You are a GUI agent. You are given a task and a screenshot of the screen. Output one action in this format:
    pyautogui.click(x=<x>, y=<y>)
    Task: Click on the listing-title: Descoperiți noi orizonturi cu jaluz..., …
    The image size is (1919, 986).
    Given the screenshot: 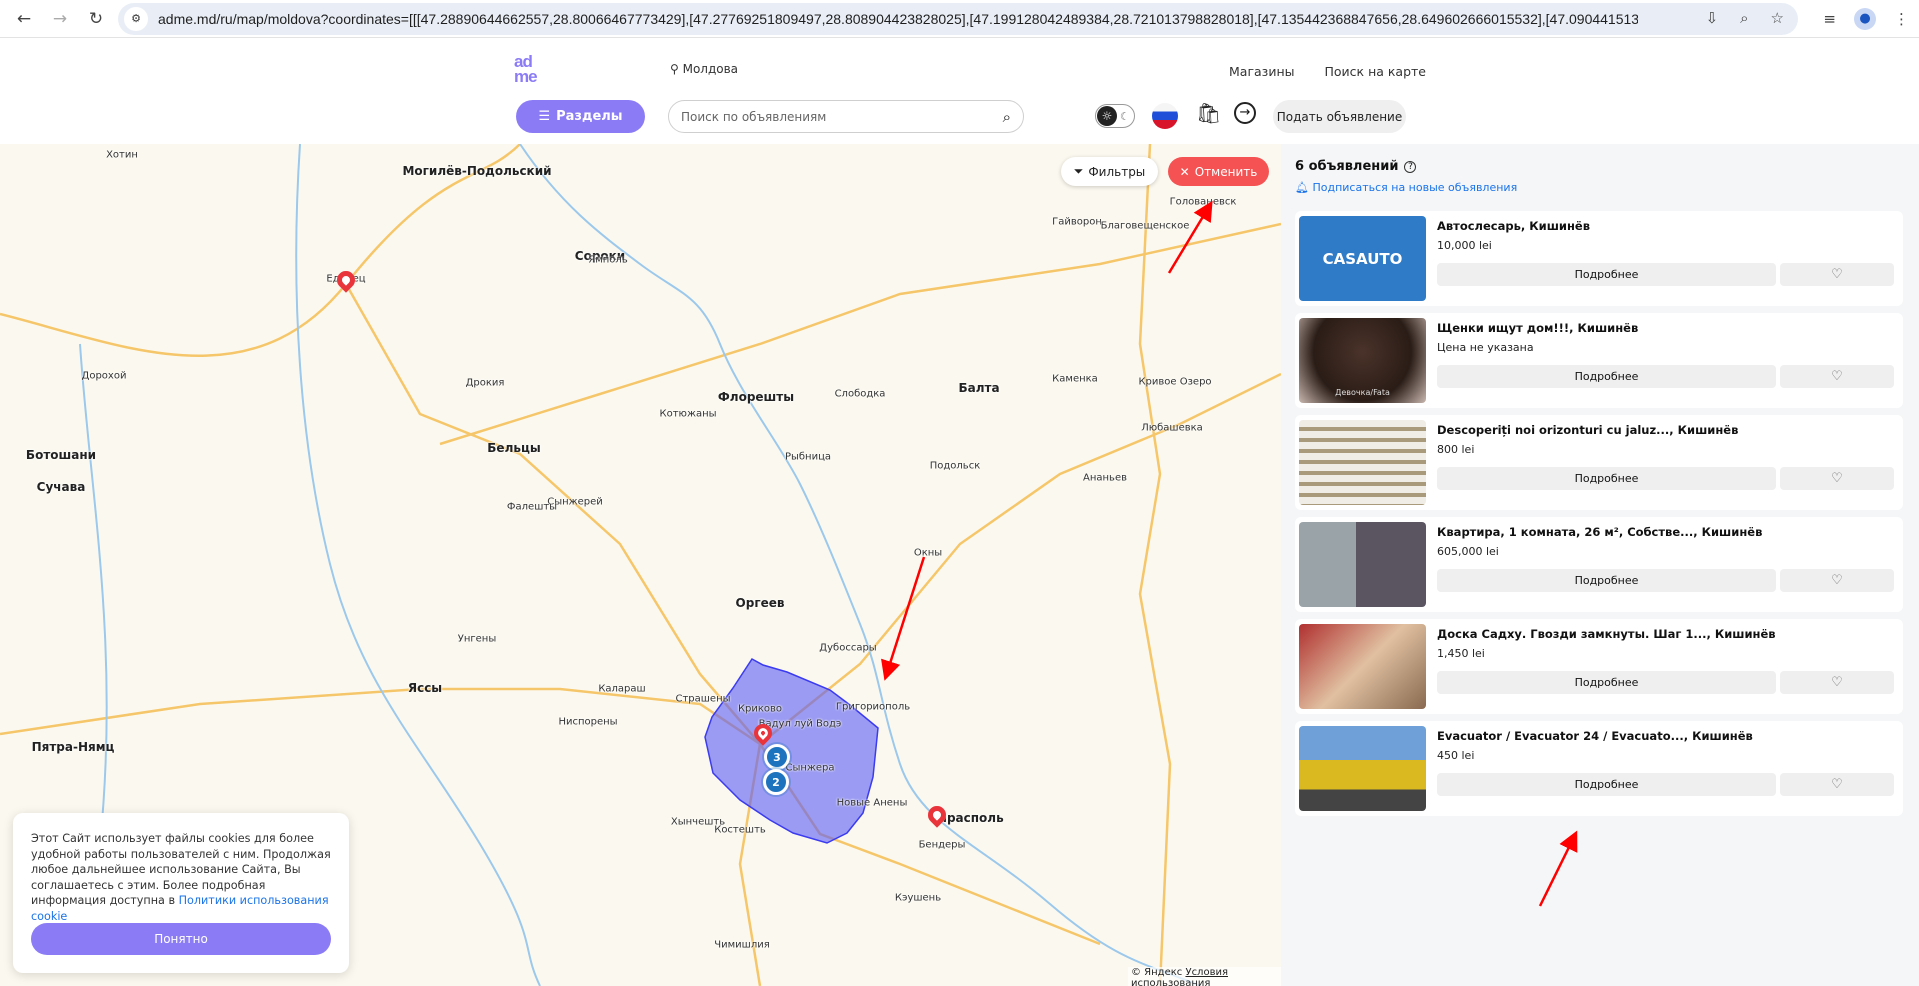 What is the action you would take?
    pyautogui.click(x=1587, y=430)
    